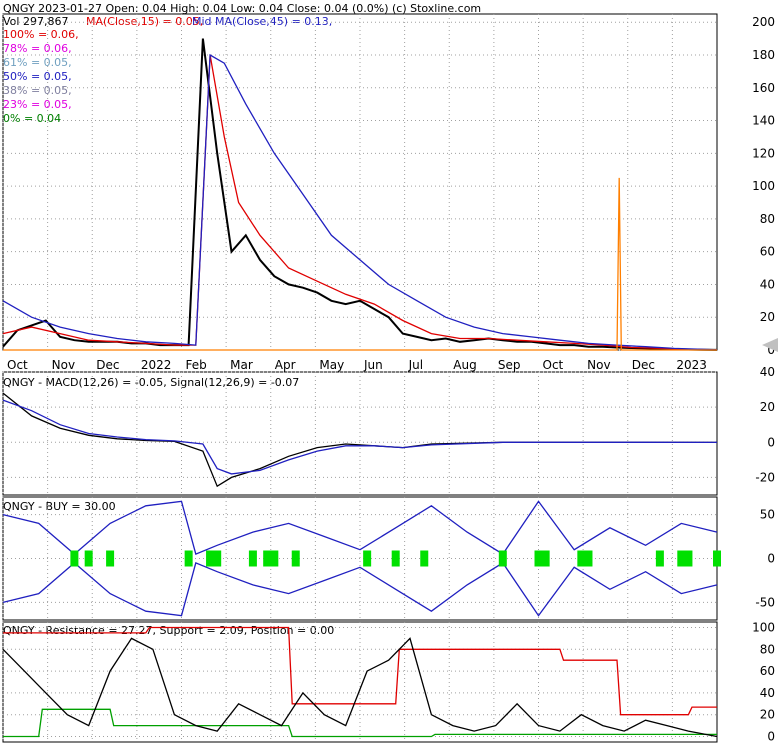  I want to click on y-tick-label: 120, so click(763, 153).